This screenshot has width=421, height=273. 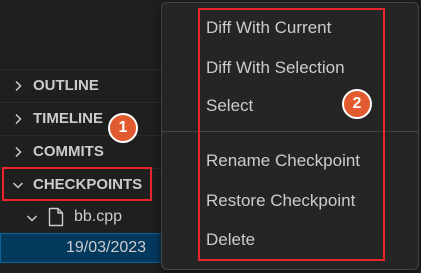 What do you see at coordinates (275, 68) in the screenshot?
I see `menu-item-diff-with-selection: Diff With Selection` at bounding box center [275, 68].